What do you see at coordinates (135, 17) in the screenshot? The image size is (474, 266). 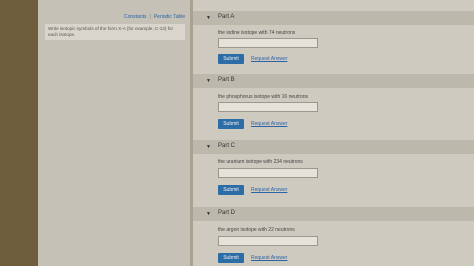 I see `constants-link: Constants` at bounding box center [135, 17].